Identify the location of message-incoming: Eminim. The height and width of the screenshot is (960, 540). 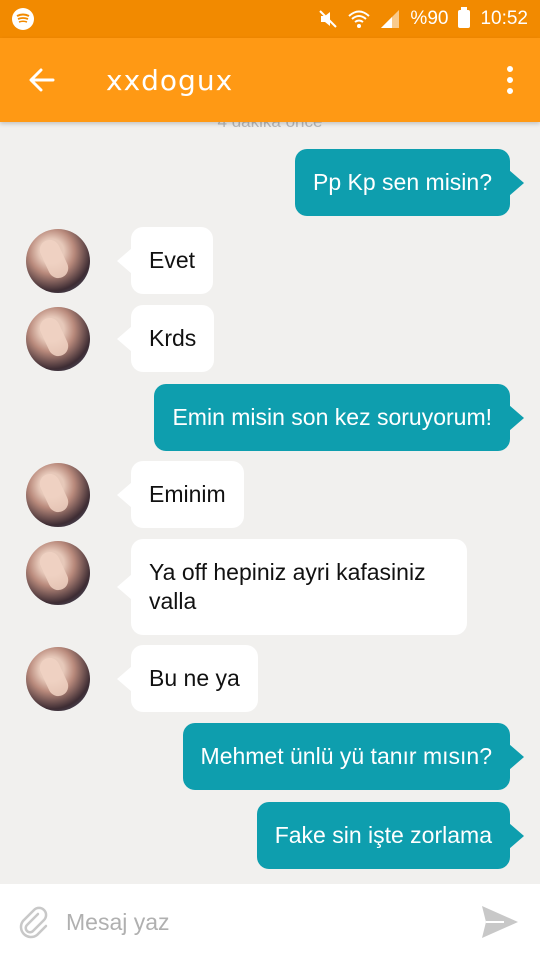
(180, 494).